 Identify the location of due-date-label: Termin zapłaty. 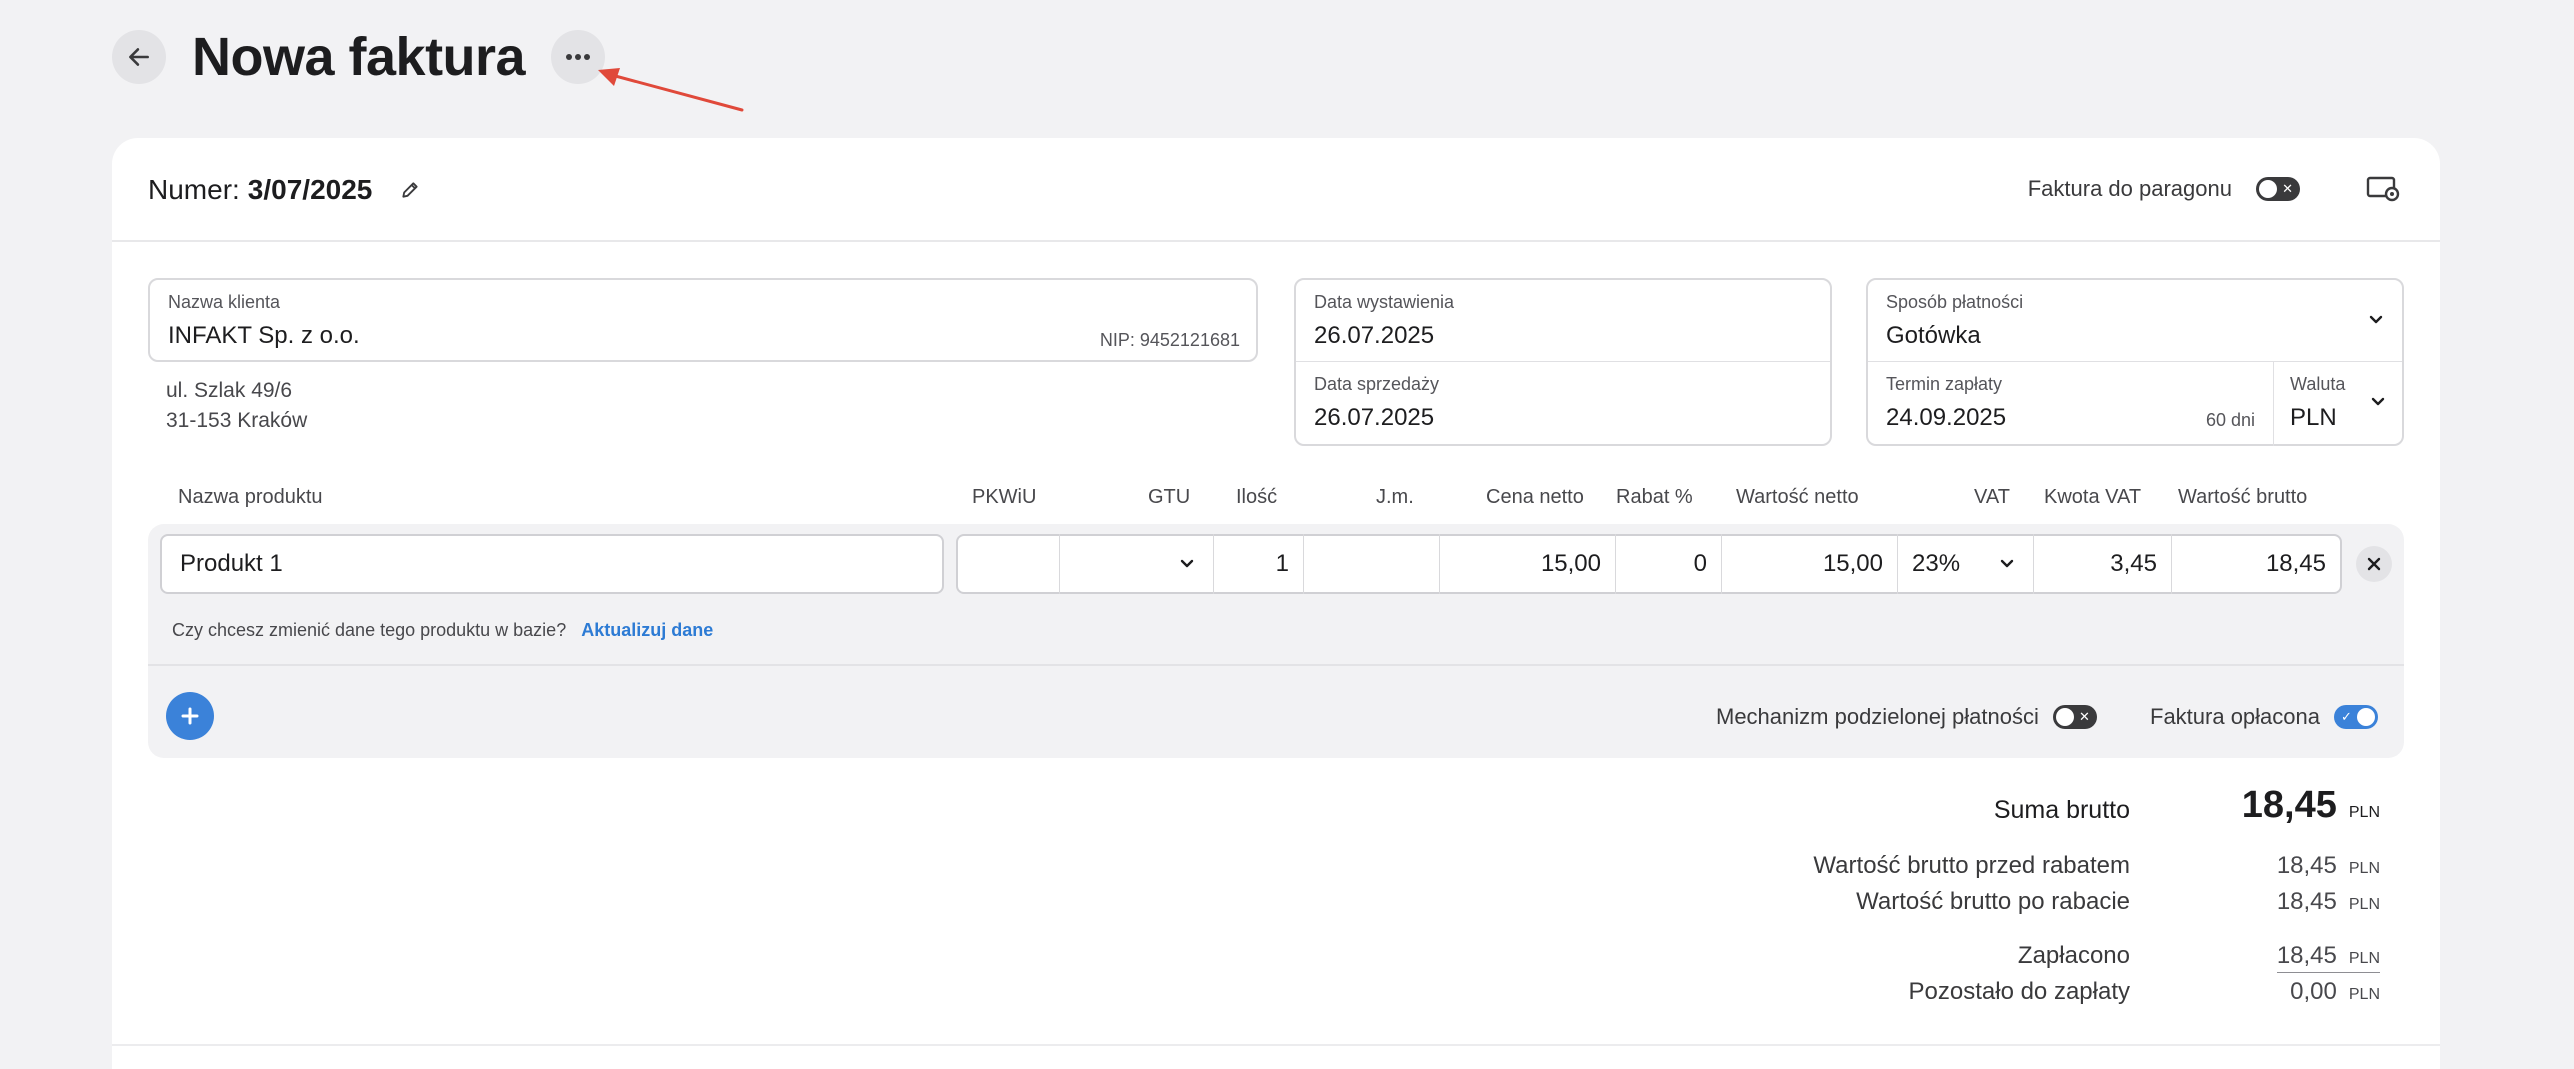
(1944, 384).